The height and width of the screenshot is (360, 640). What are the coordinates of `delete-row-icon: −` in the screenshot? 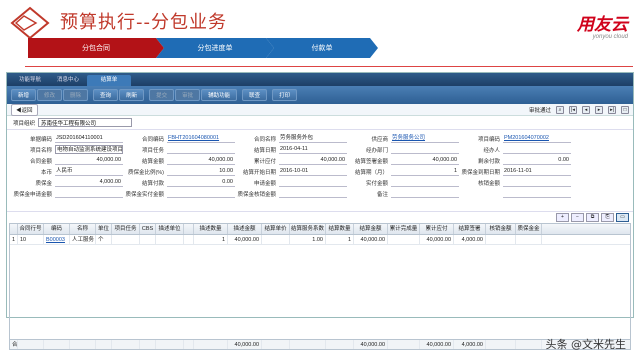 It's located at (577, 217).